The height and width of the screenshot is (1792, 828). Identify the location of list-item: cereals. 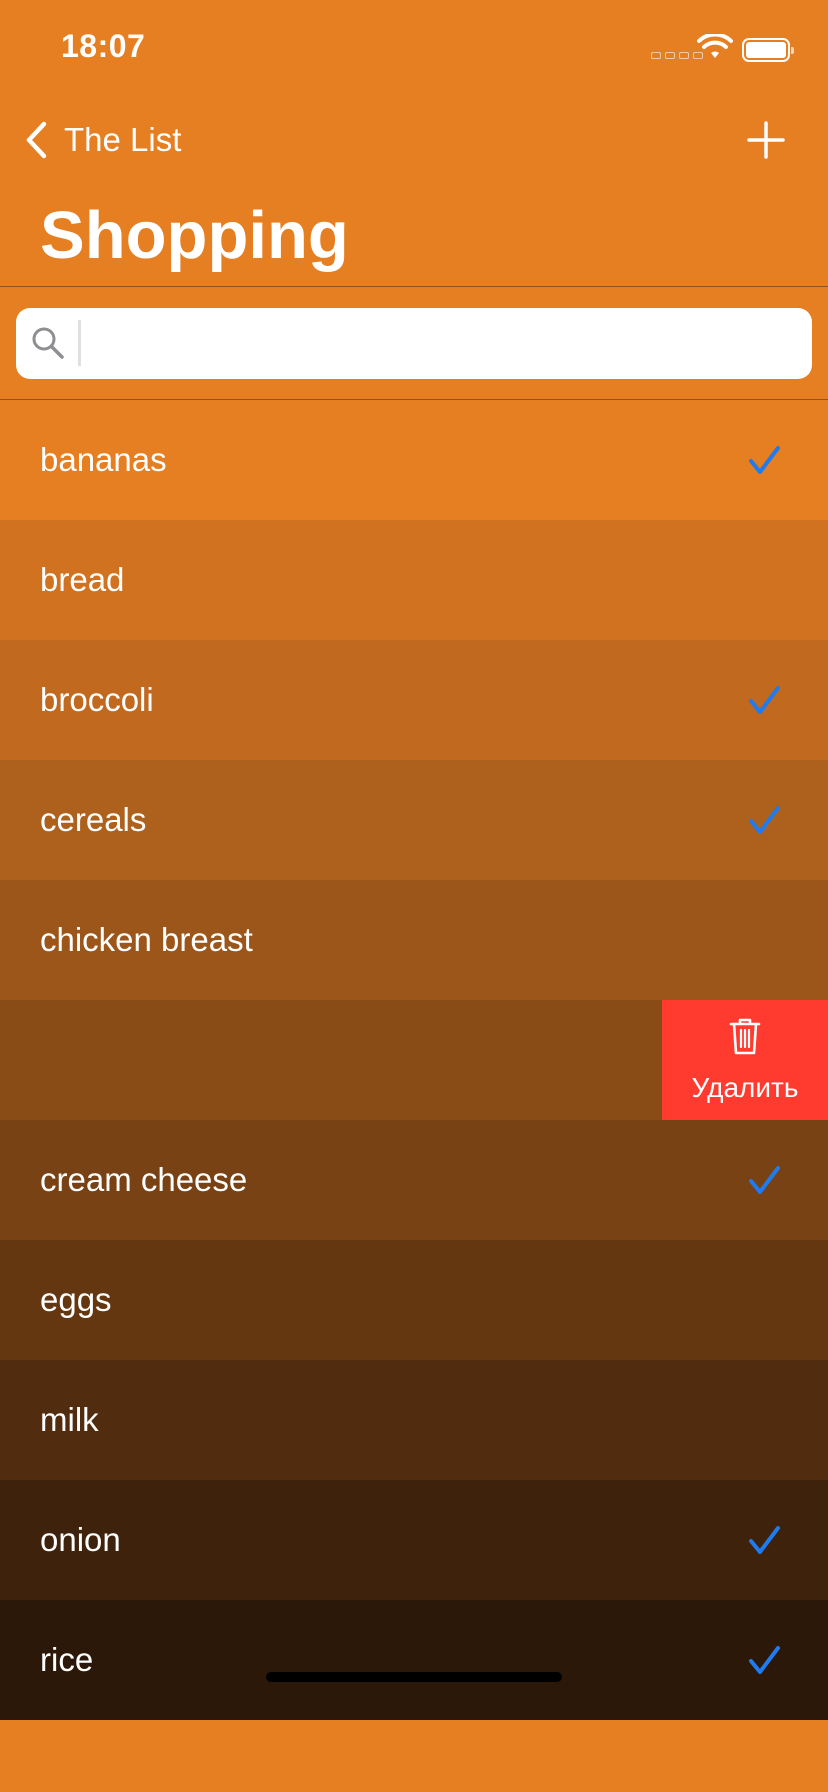
(414, 820).